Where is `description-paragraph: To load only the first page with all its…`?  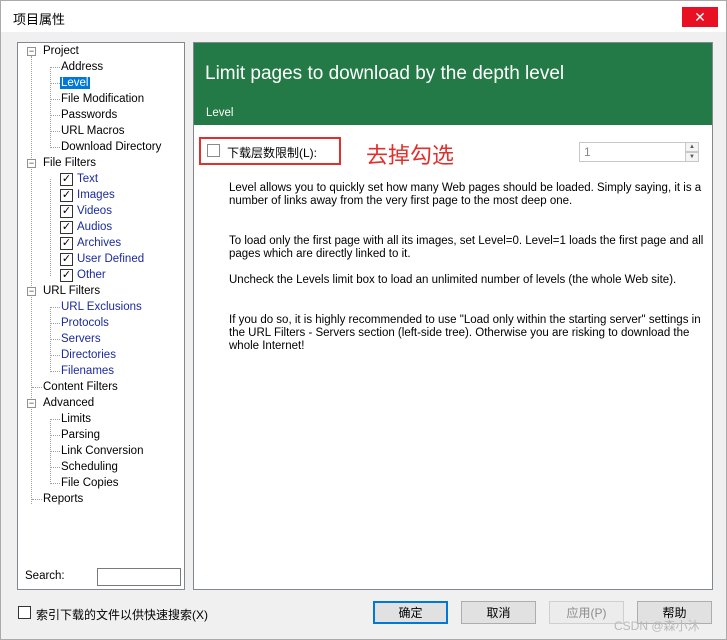 description-paragraph: To load only the first page with all its… is located at coordinates (466, 247).